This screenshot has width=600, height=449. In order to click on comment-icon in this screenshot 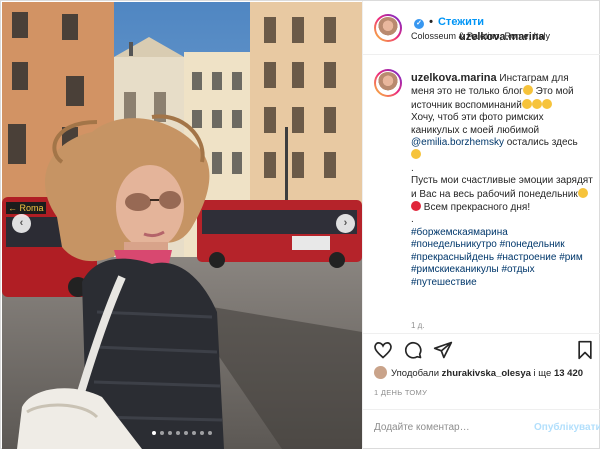, I will do `click(413, 350)`.